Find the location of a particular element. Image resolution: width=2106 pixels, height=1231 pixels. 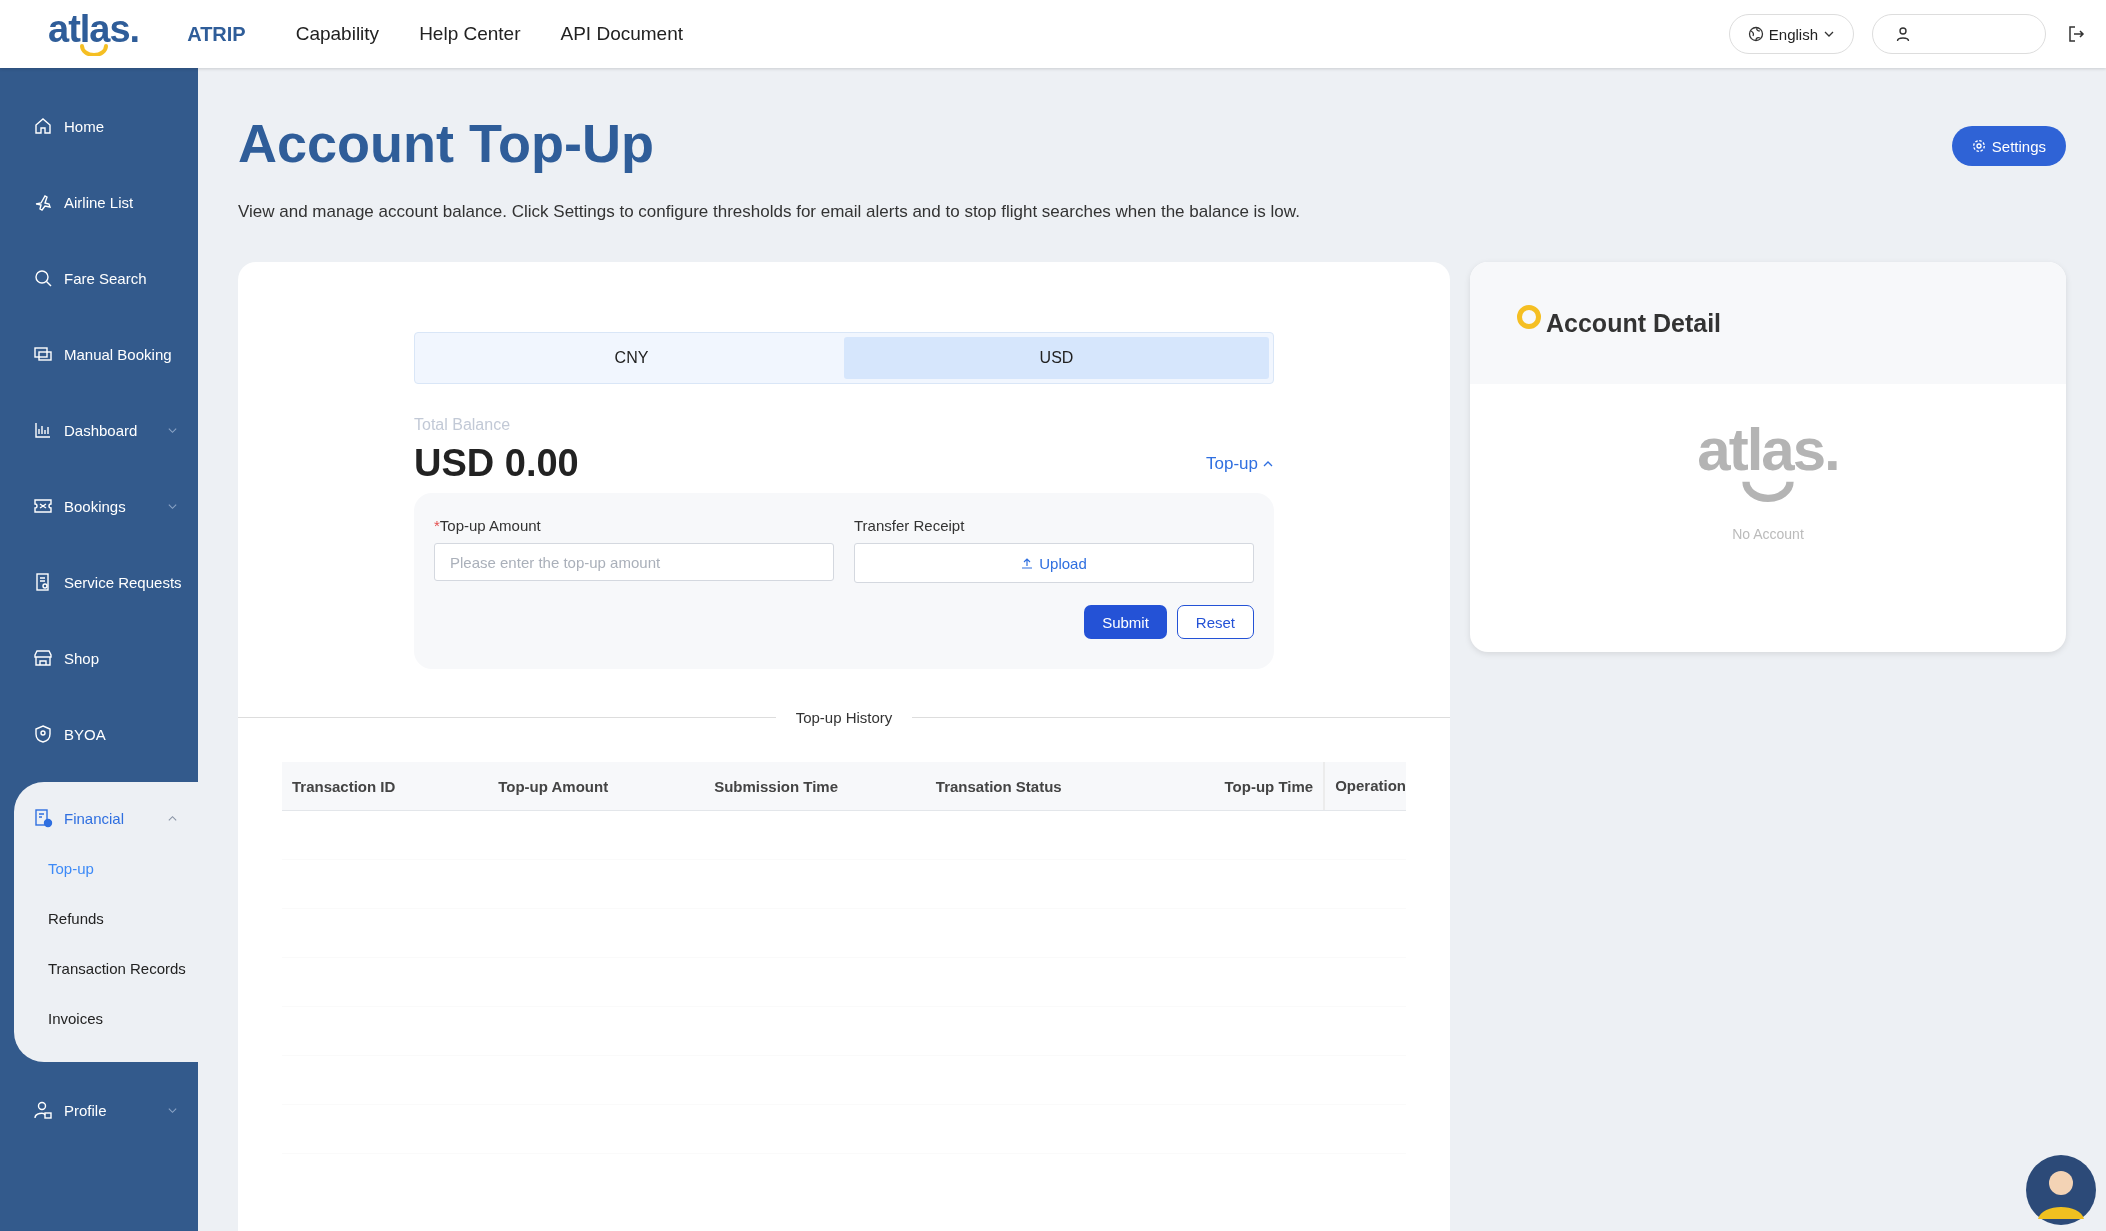

screen-icon is located at coordinates (43, 354).